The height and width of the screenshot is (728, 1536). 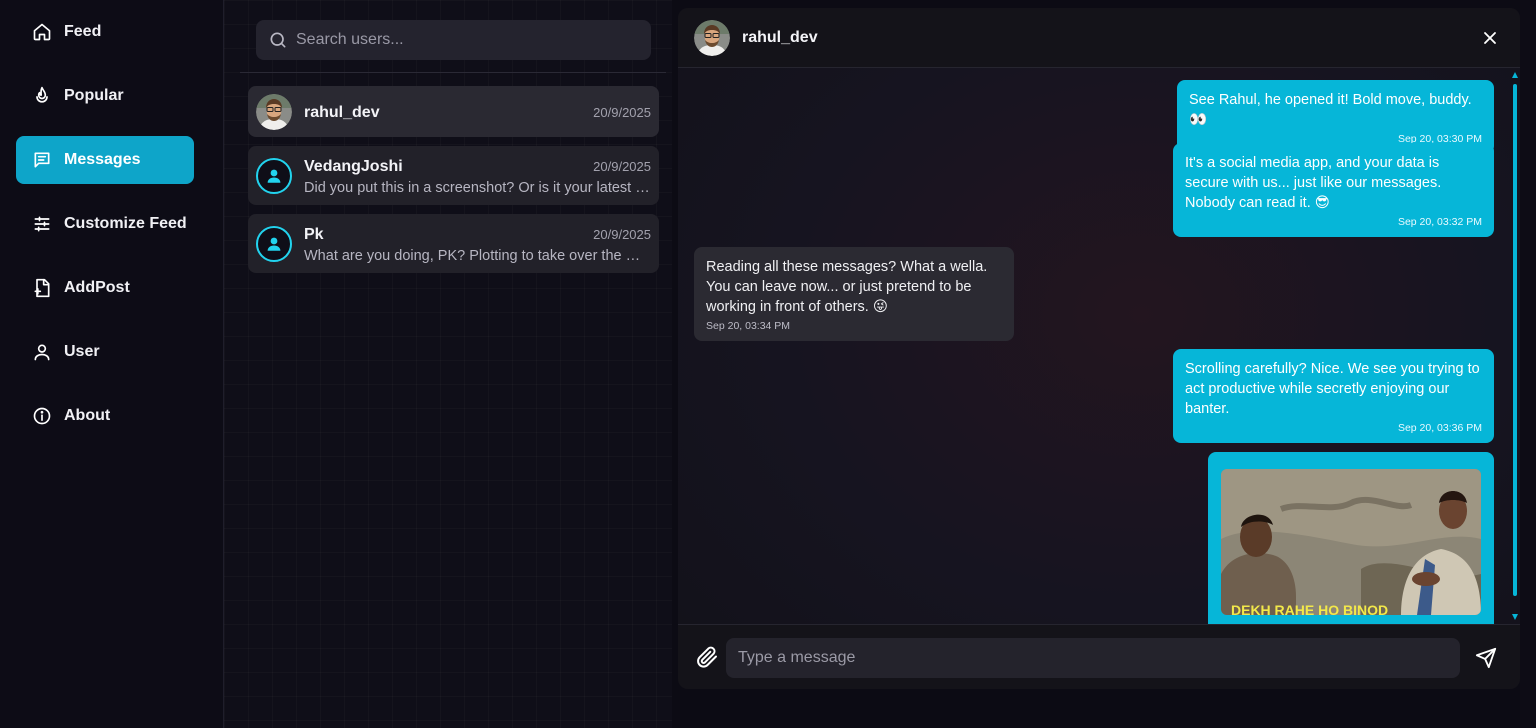 What do you see at coordinates (82, 351) in the screenshot?
I see `nav-item-label: User` at bounding box center [82, 351].